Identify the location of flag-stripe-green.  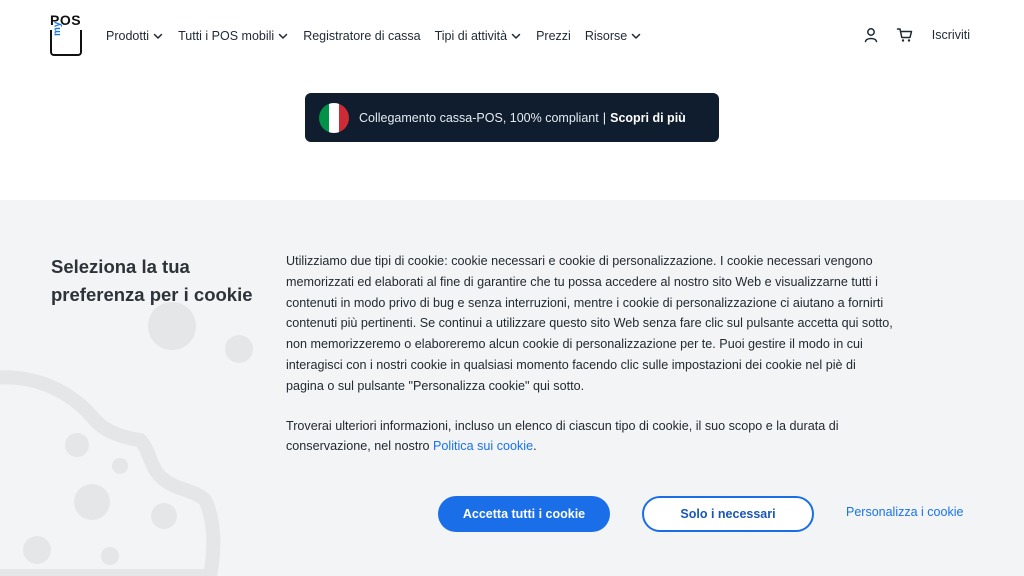
(324, 117).